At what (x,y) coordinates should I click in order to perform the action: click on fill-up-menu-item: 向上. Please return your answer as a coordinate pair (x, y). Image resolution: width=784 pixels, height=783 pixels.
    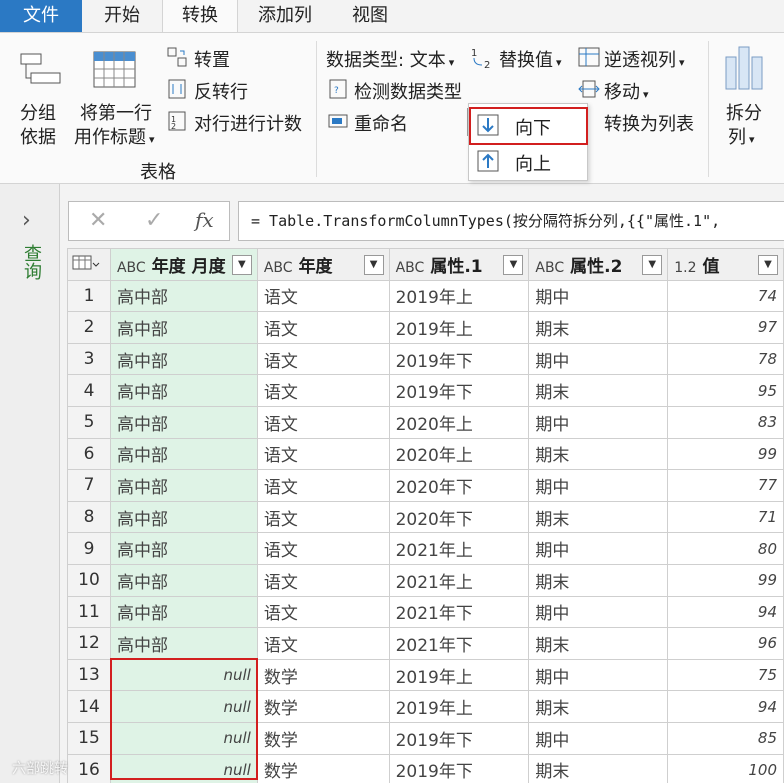
    Looking at the image, I should click on (528, 161).